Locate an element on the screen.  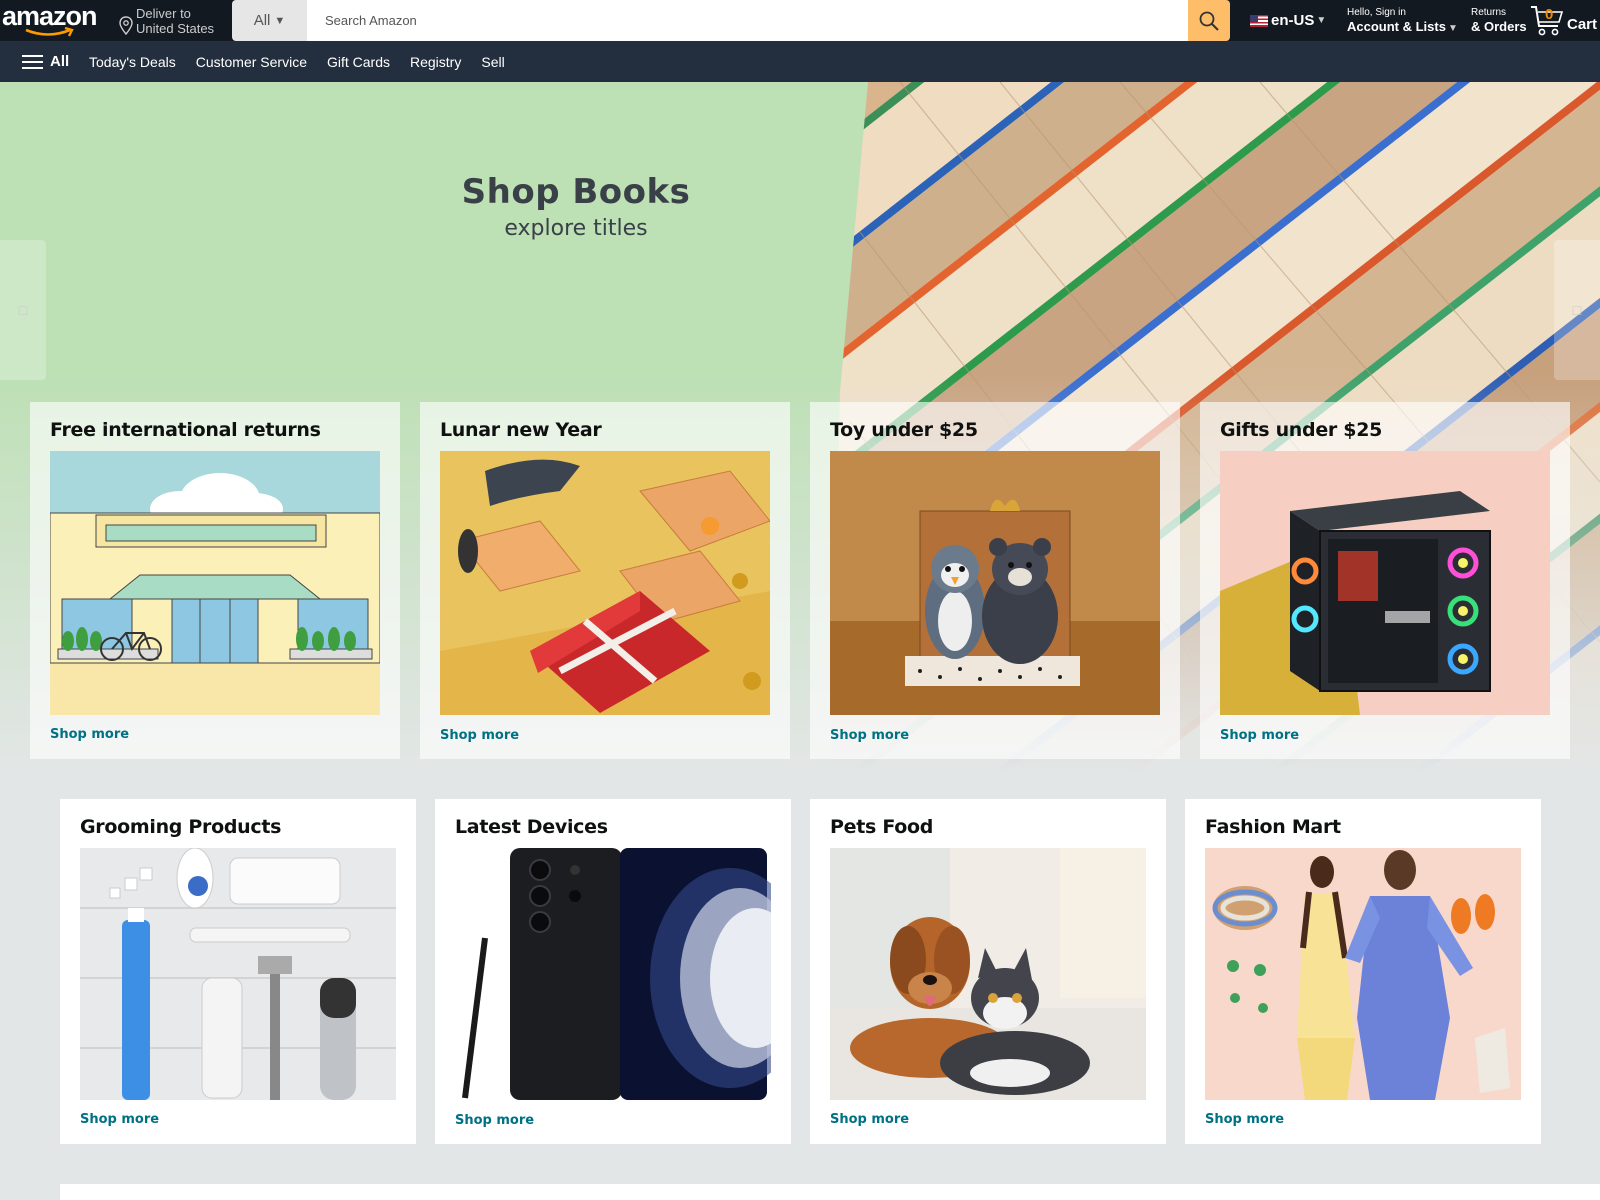
search-category-dropdown: All ▼ is located at coordinates (269, 20).